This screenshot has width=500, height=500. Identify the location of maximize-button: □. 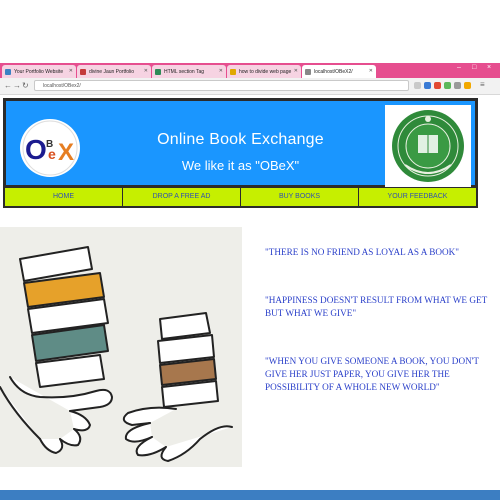
(474, 67).